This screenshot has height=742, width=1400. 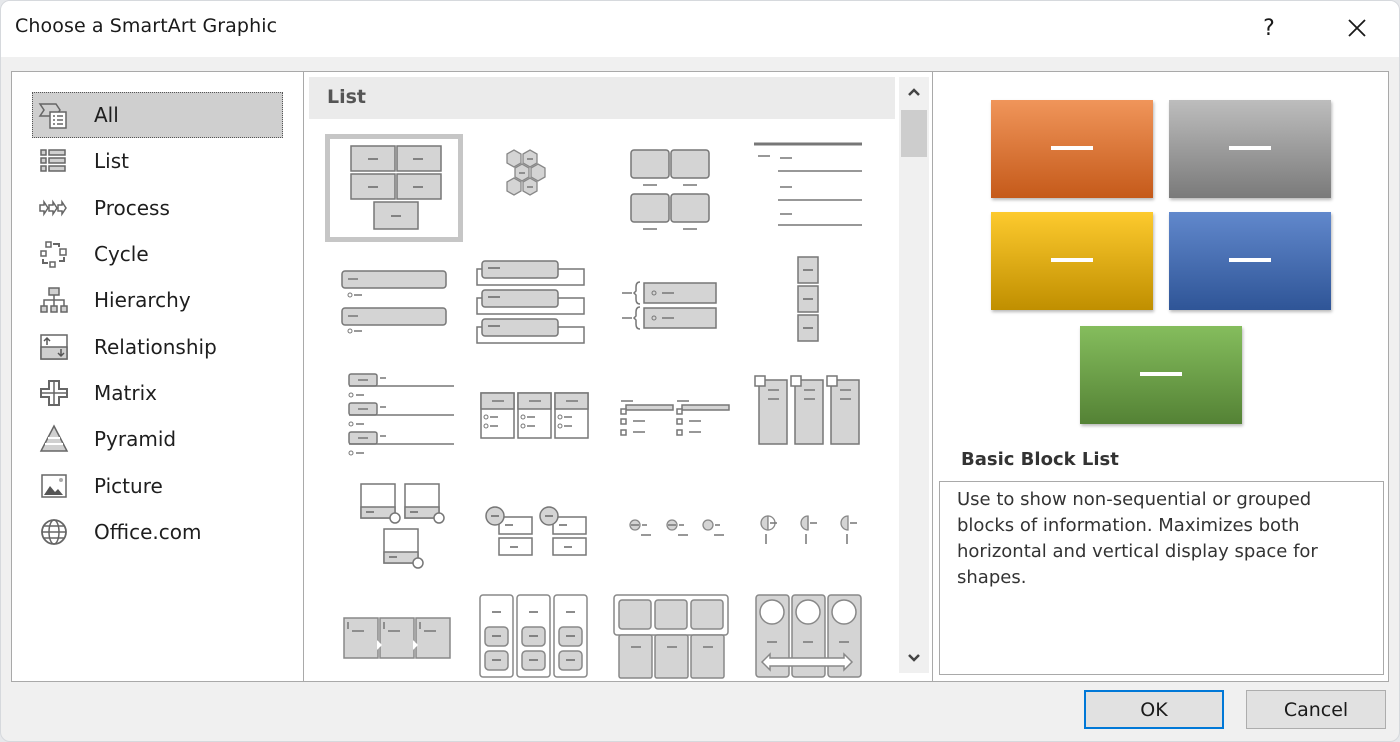 I want to click on grouped-list-icon, so click(x=534, y=415).